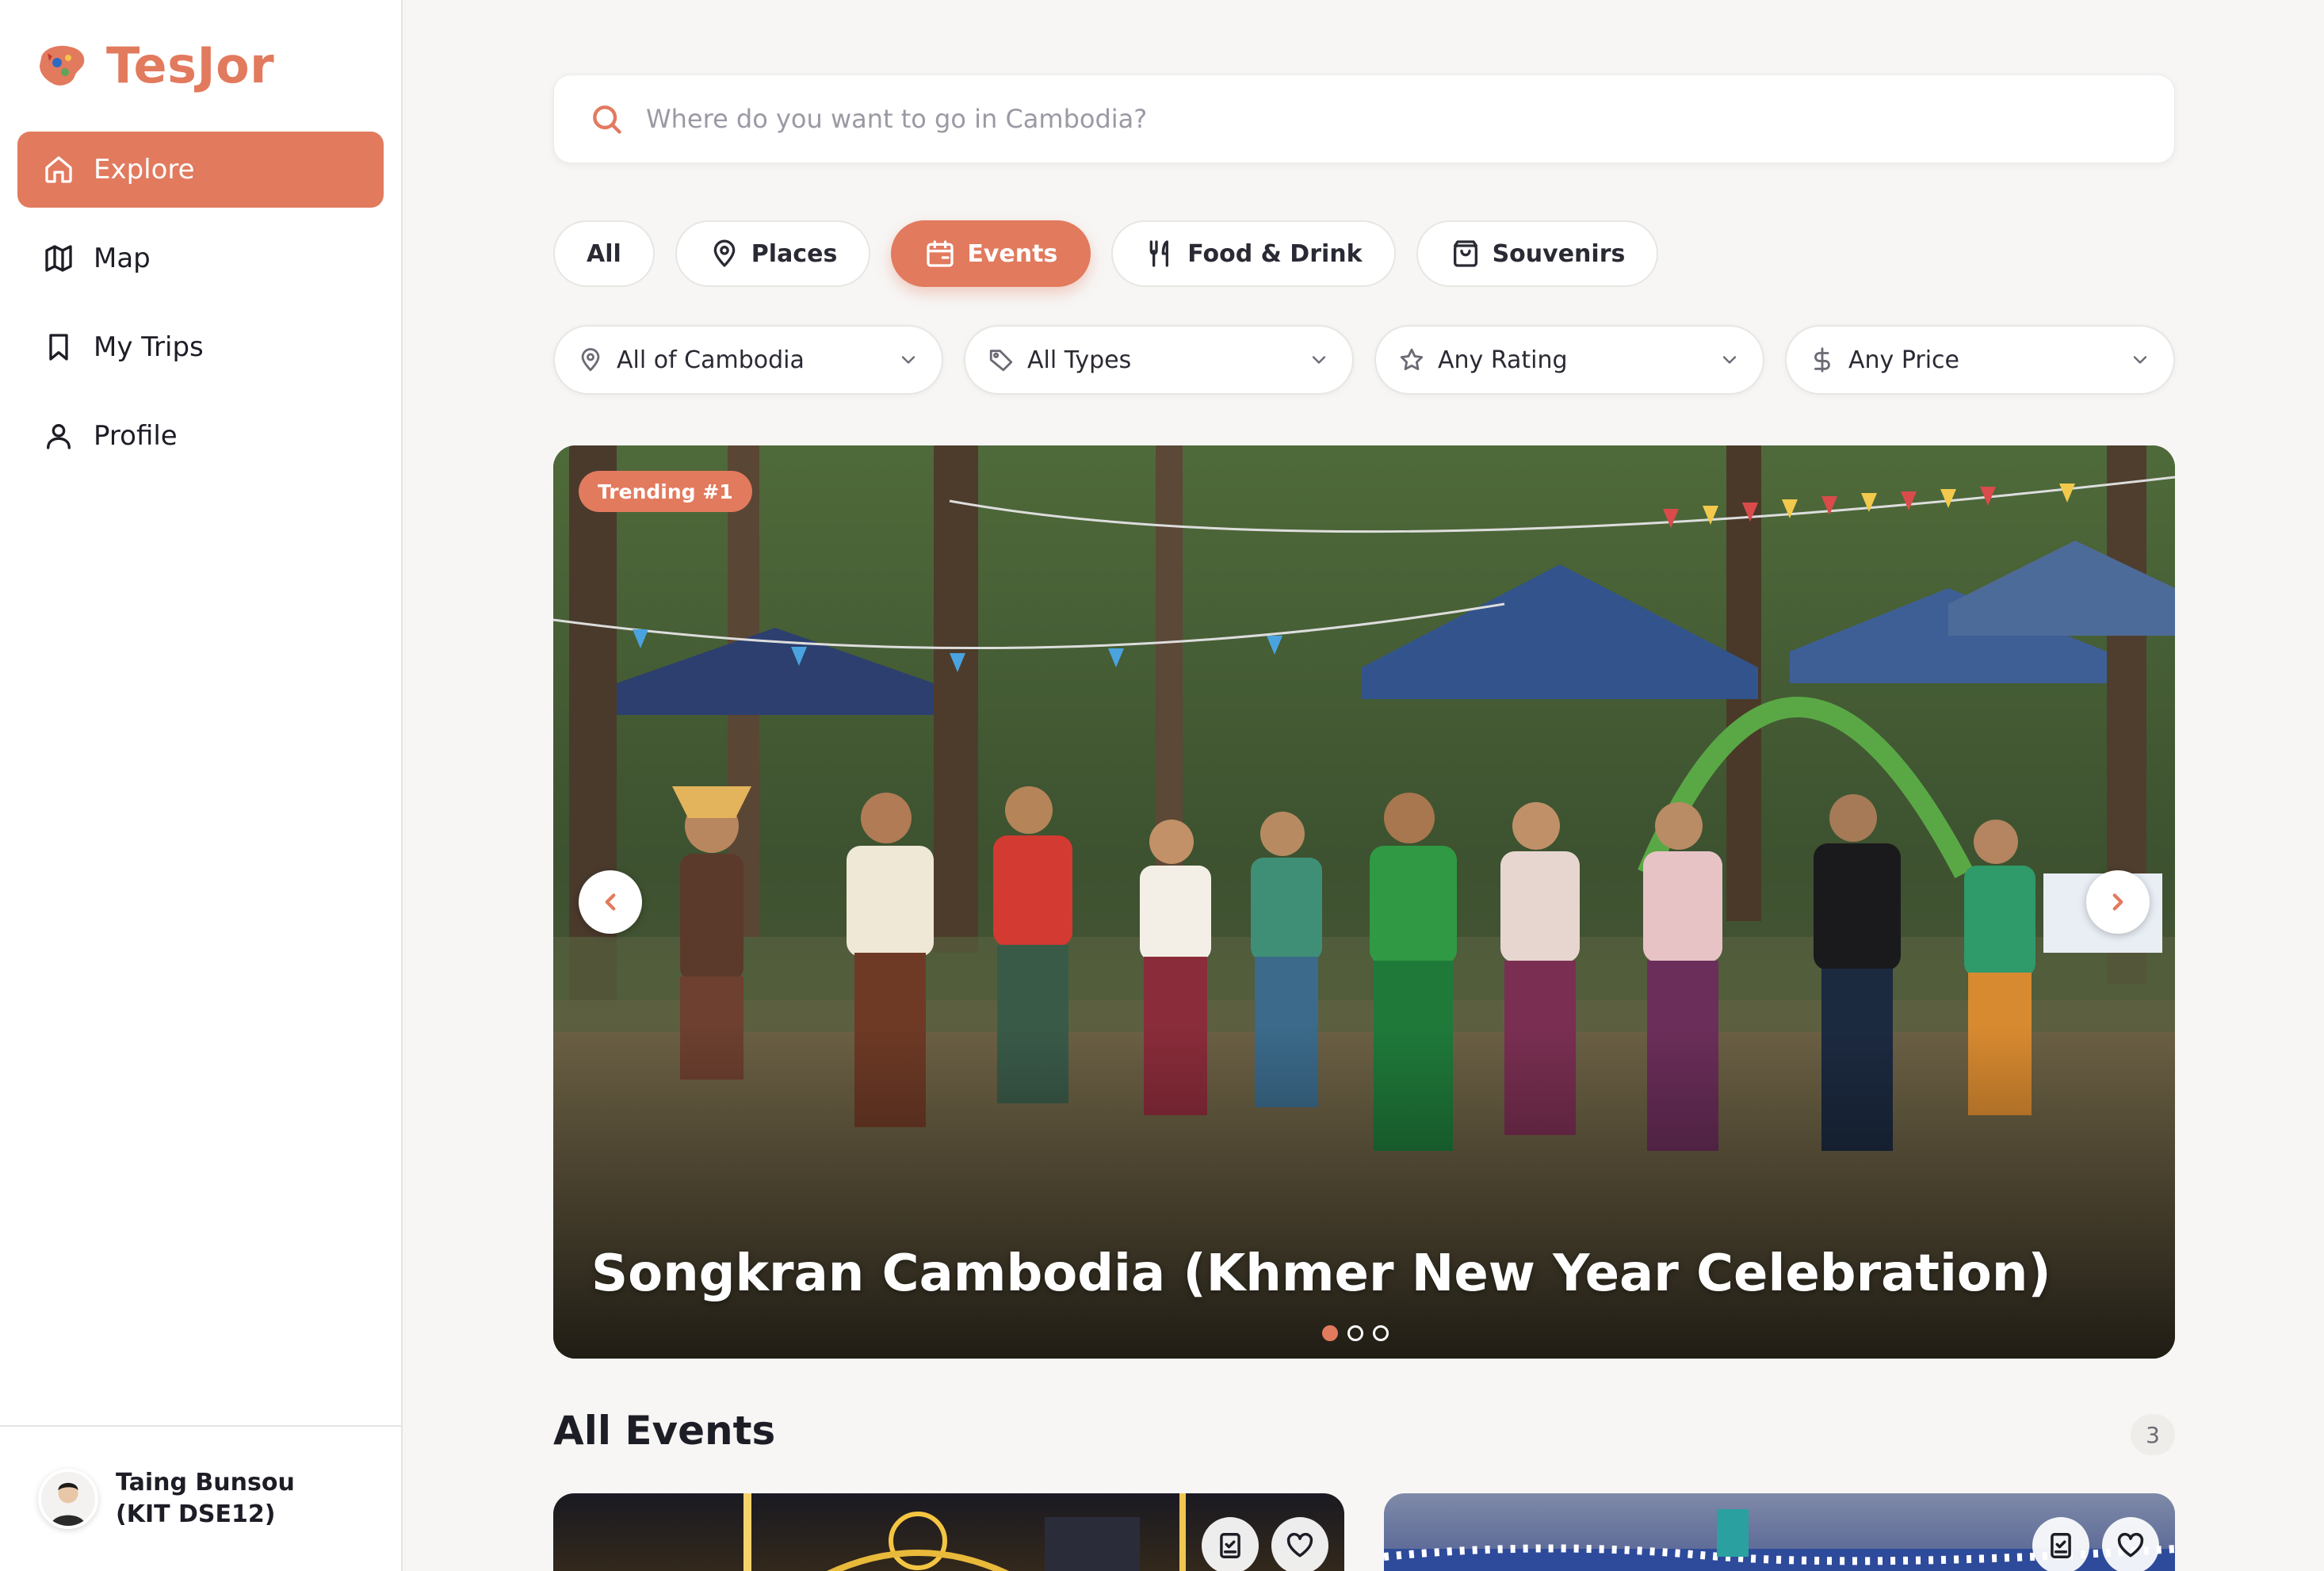  Describe the element at coordinates (2153, 1434) in the screenshot. I see `results-count-badge: 3` at that location.